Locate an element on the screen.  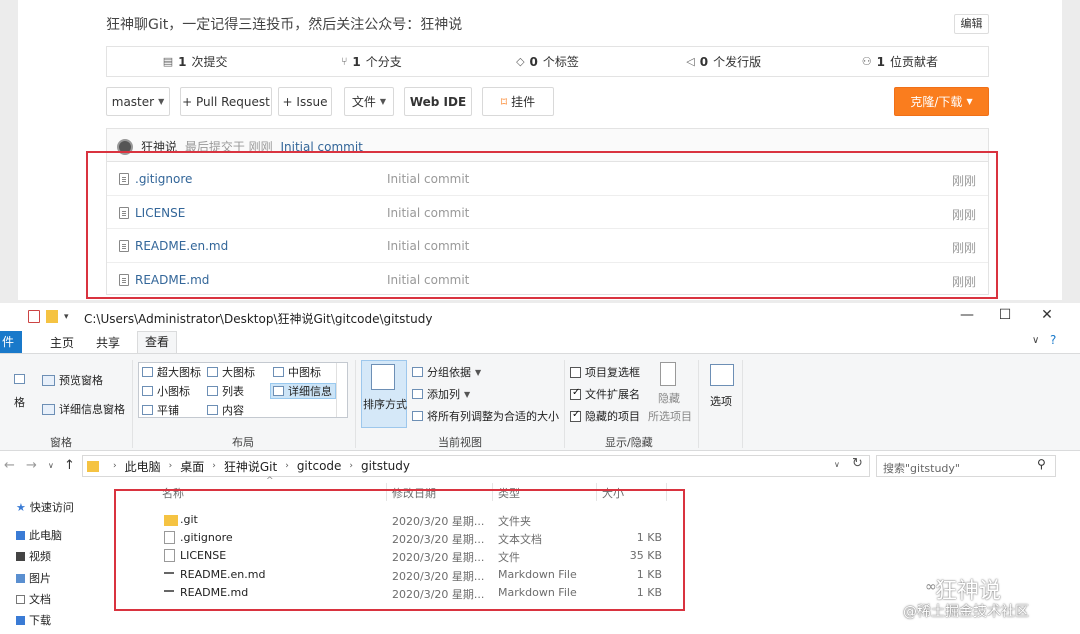
nav-item-downloads: 下载 is located at coordinates (33, 620).